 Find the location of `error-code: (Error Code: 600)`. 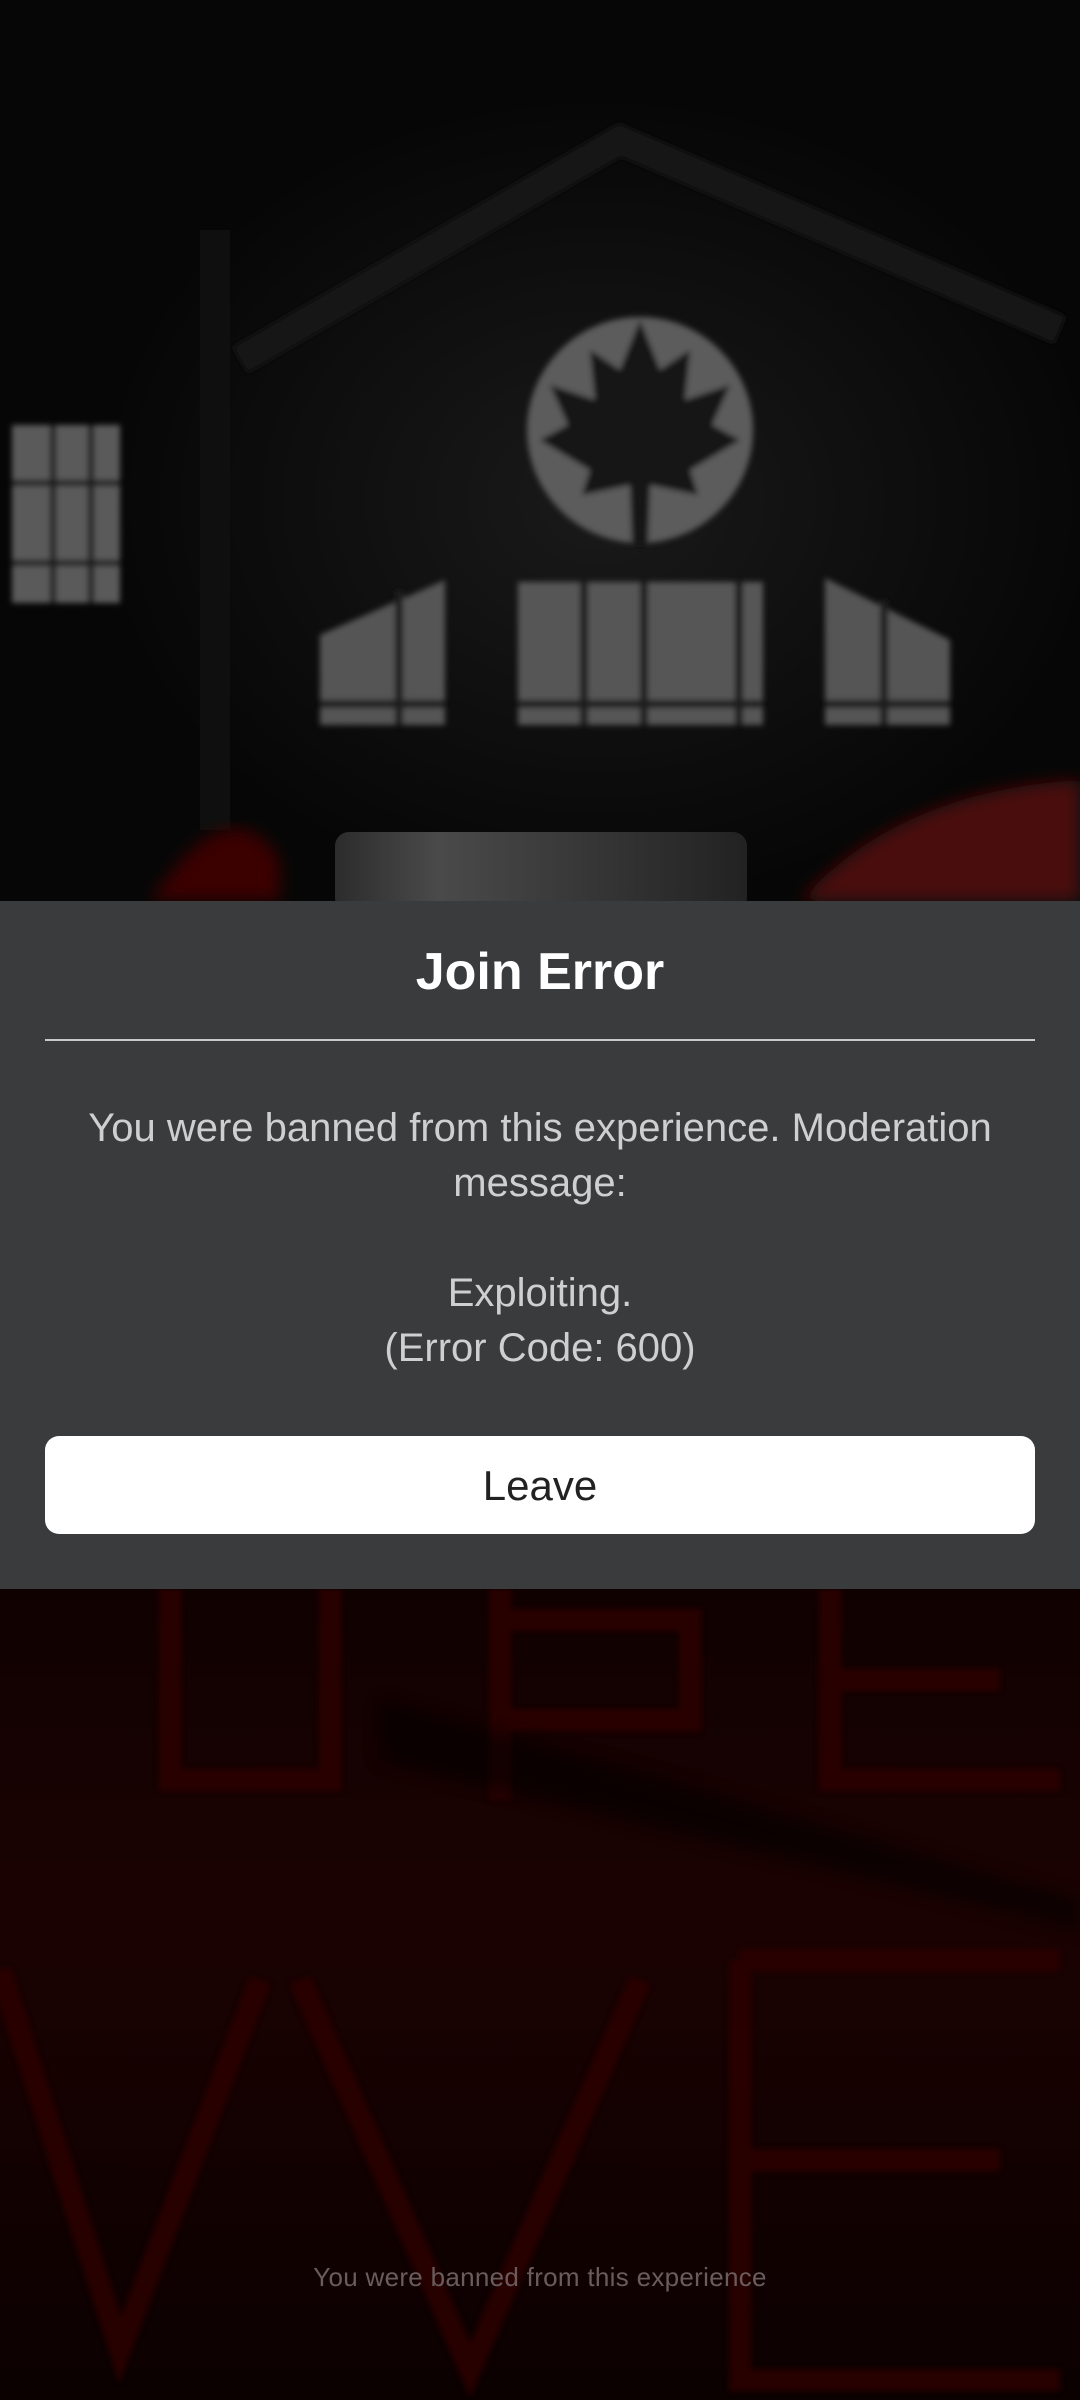

error-code: (Error Code: 600) is located at coordinates (540, 1348).